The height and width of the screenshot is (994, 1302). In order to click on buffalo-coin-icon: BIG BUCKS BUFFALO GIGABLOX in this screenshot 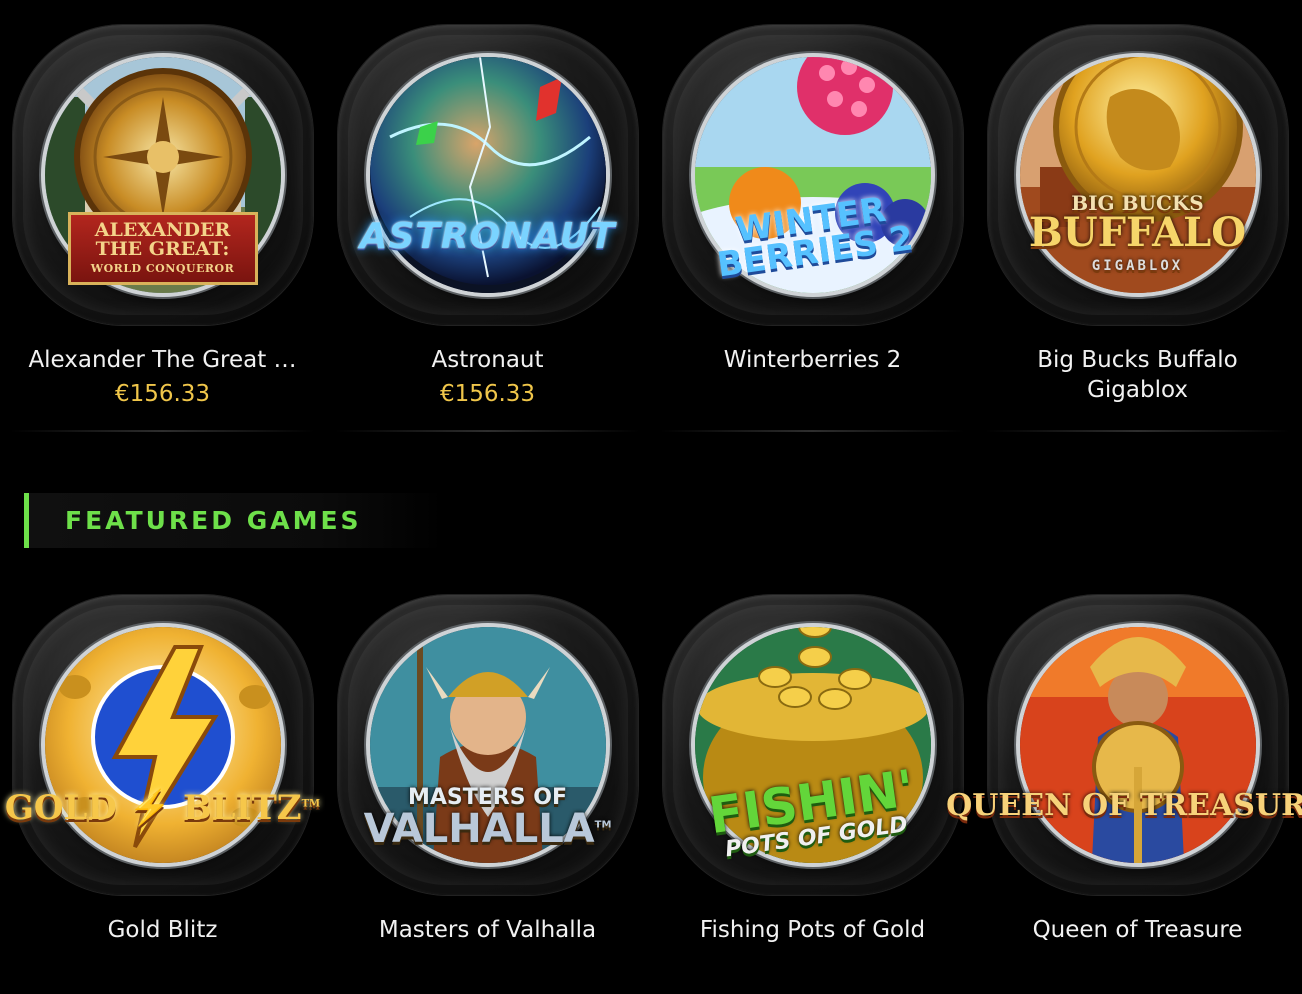, I will do `click(1137, 175)`.